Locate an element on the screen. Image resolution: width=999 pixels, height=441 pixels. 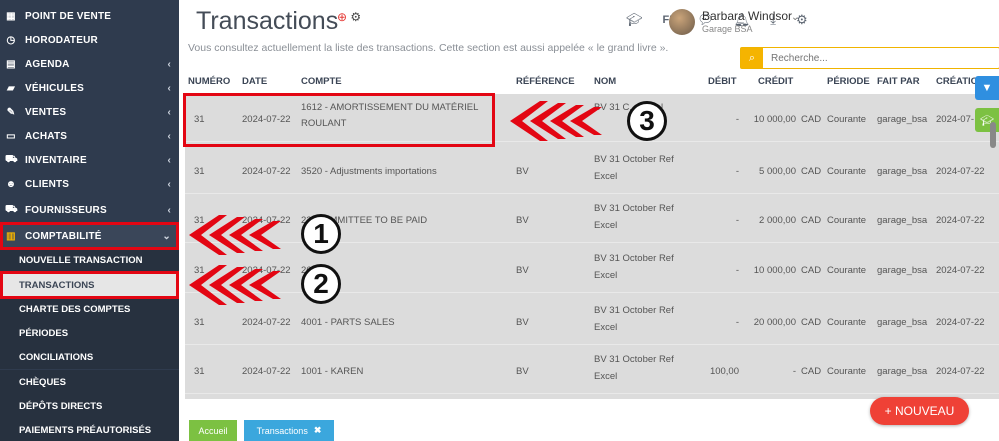
search-box: ⌕ is located at coordinates (869, 58).